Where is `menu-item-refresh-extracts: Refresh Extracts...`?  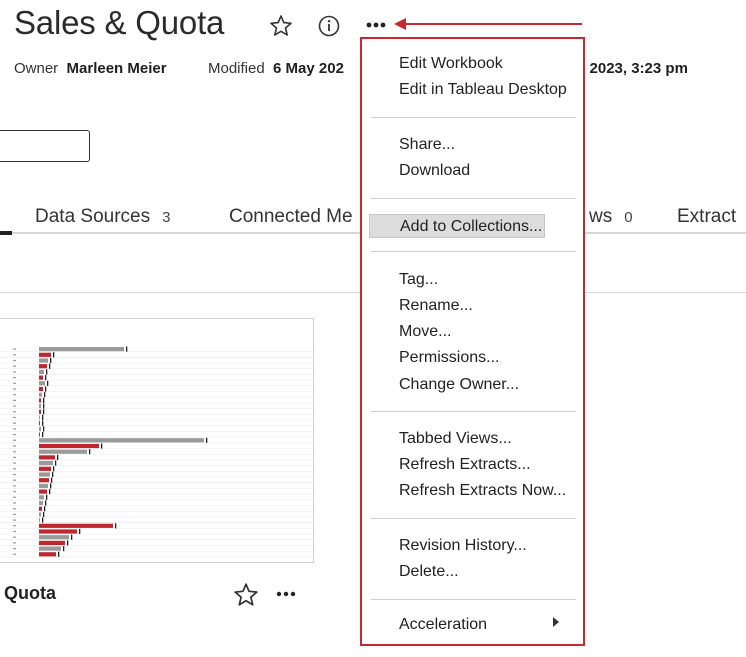 menu-item-refresh-extracts: Refresh Extracts... is located at coordinates (465, 465).